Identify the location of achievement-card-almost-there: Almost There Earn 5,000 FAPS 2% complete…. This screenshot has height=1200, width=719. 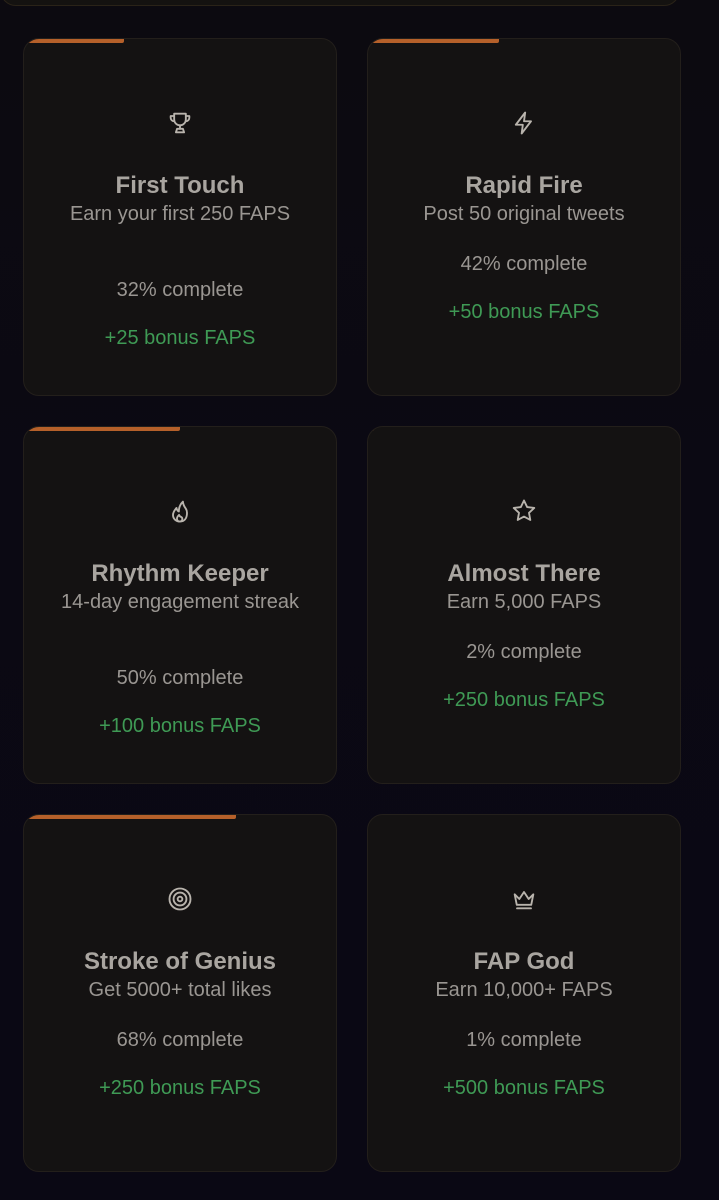
(524, 605).